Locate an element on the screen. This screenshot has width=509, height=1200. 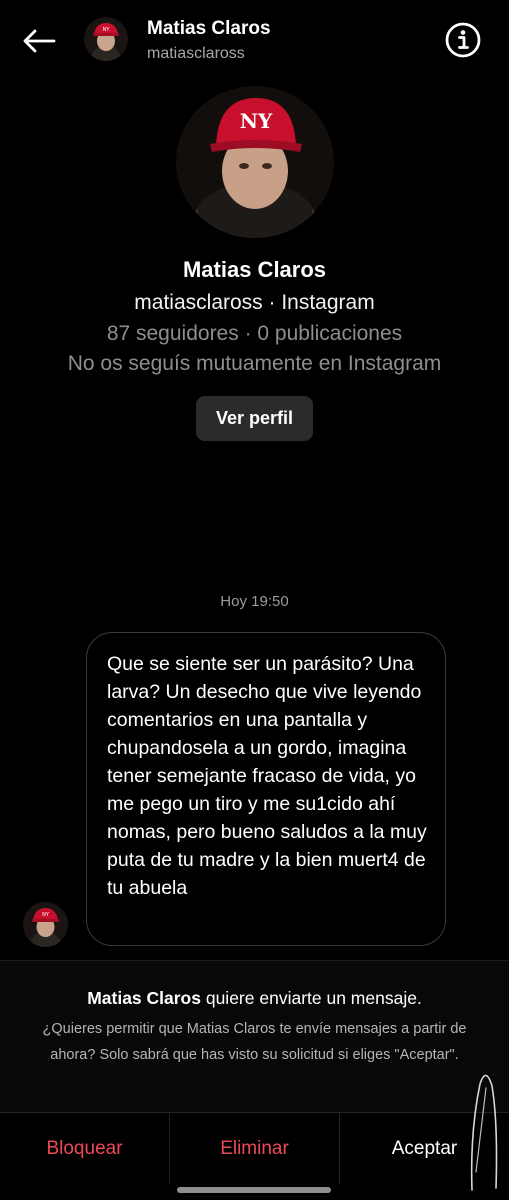
info-button is located at coordinates (463, 40).